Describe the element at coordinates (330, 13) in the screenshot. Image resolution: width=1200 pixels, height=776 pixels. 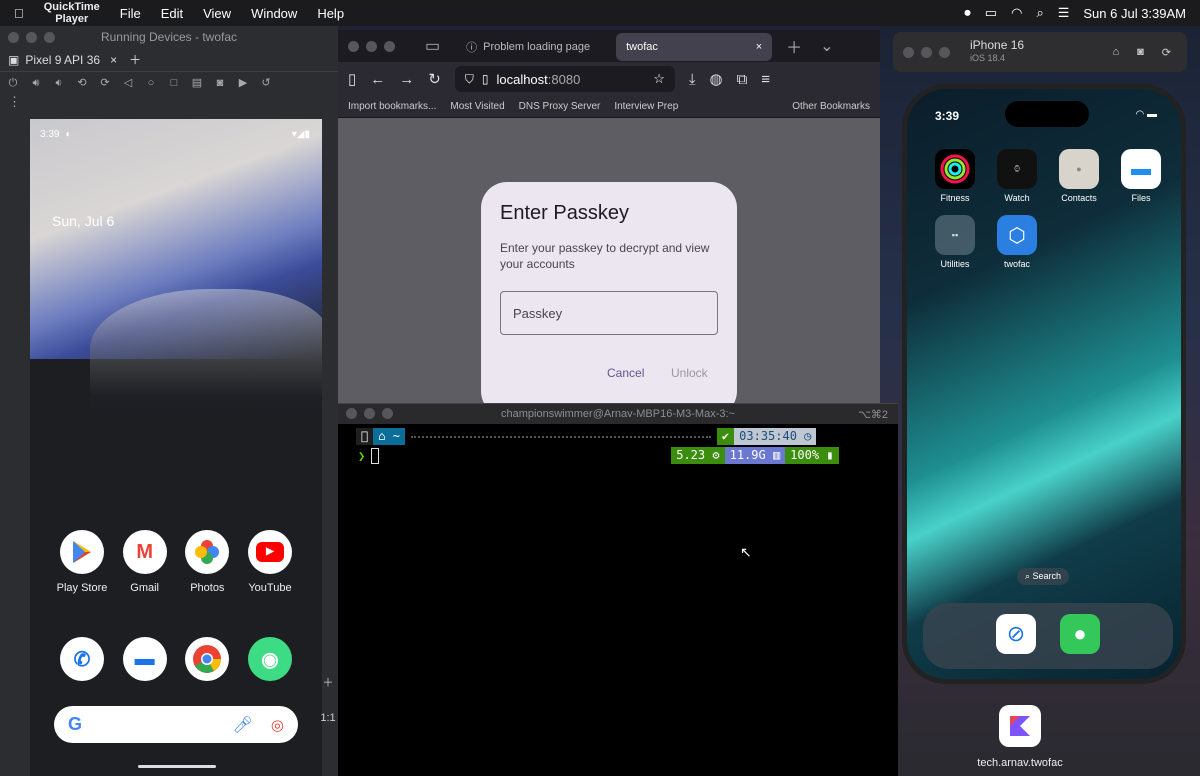
I see `menu-help: Help` at that location.